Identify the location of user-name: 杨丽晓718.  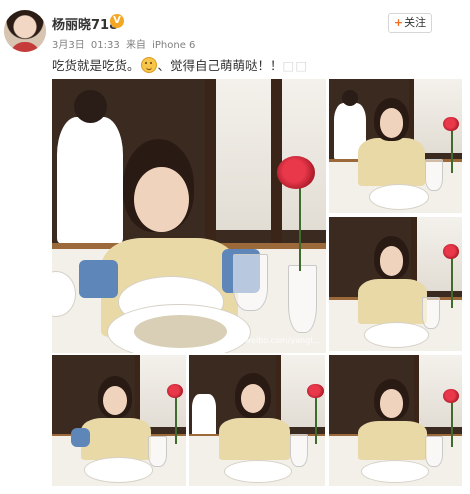
(85, 23).